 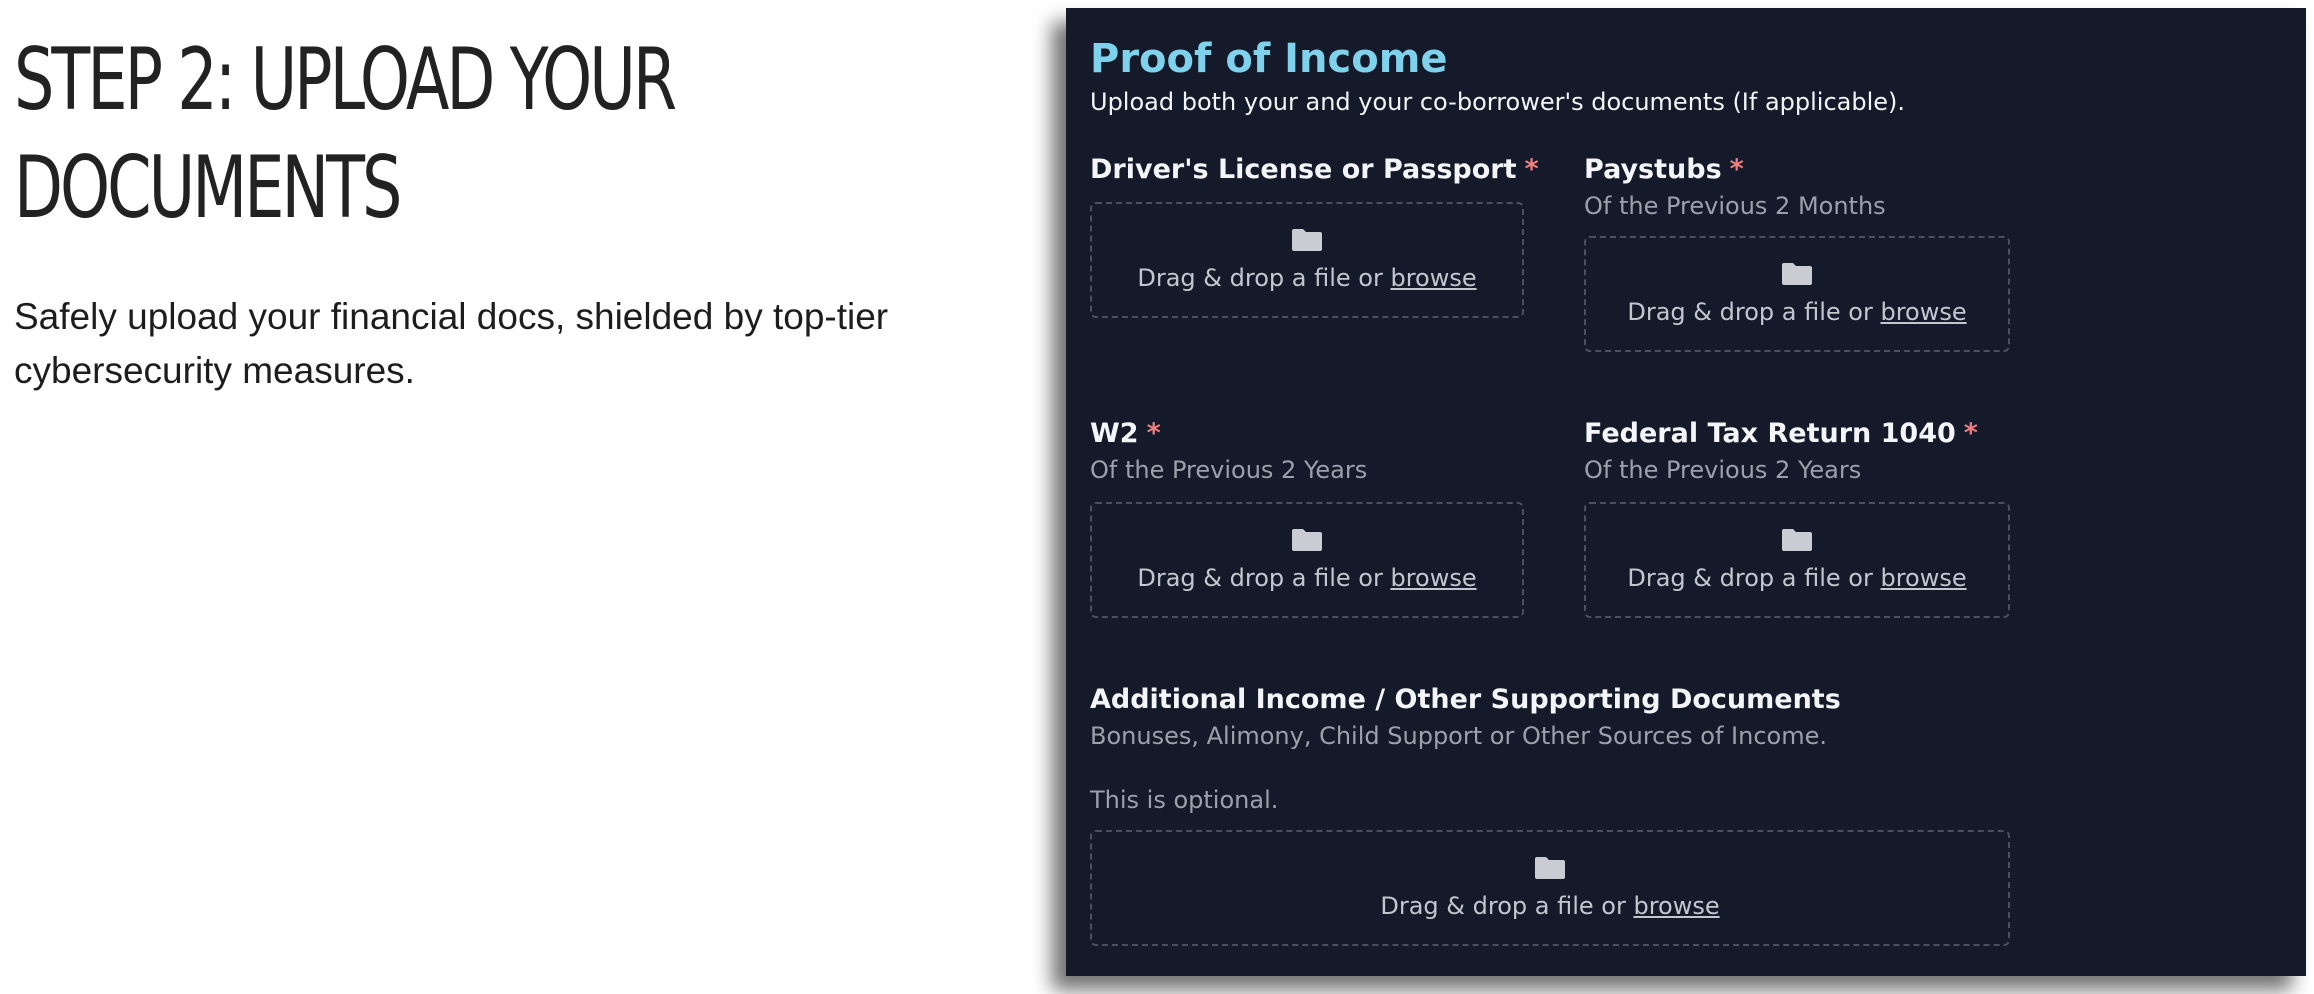 I want to click on additional-income-dropzone: Drag & drop a file or browse, so click(x=1550, y=888).